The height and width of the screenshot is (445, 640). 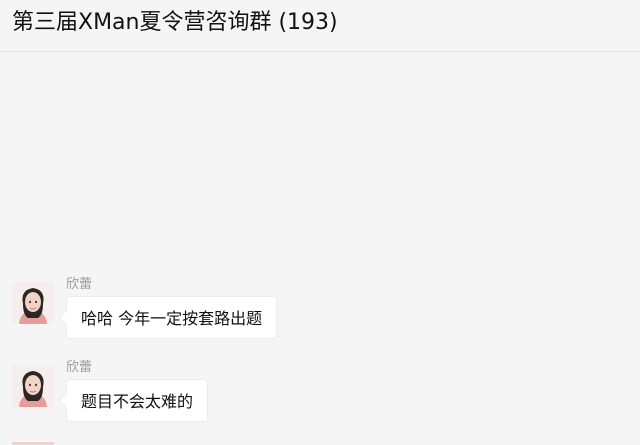 I want to click on chat-header: 第三届XMan夏令营咨询群 (193), so click(x=320, y=26).